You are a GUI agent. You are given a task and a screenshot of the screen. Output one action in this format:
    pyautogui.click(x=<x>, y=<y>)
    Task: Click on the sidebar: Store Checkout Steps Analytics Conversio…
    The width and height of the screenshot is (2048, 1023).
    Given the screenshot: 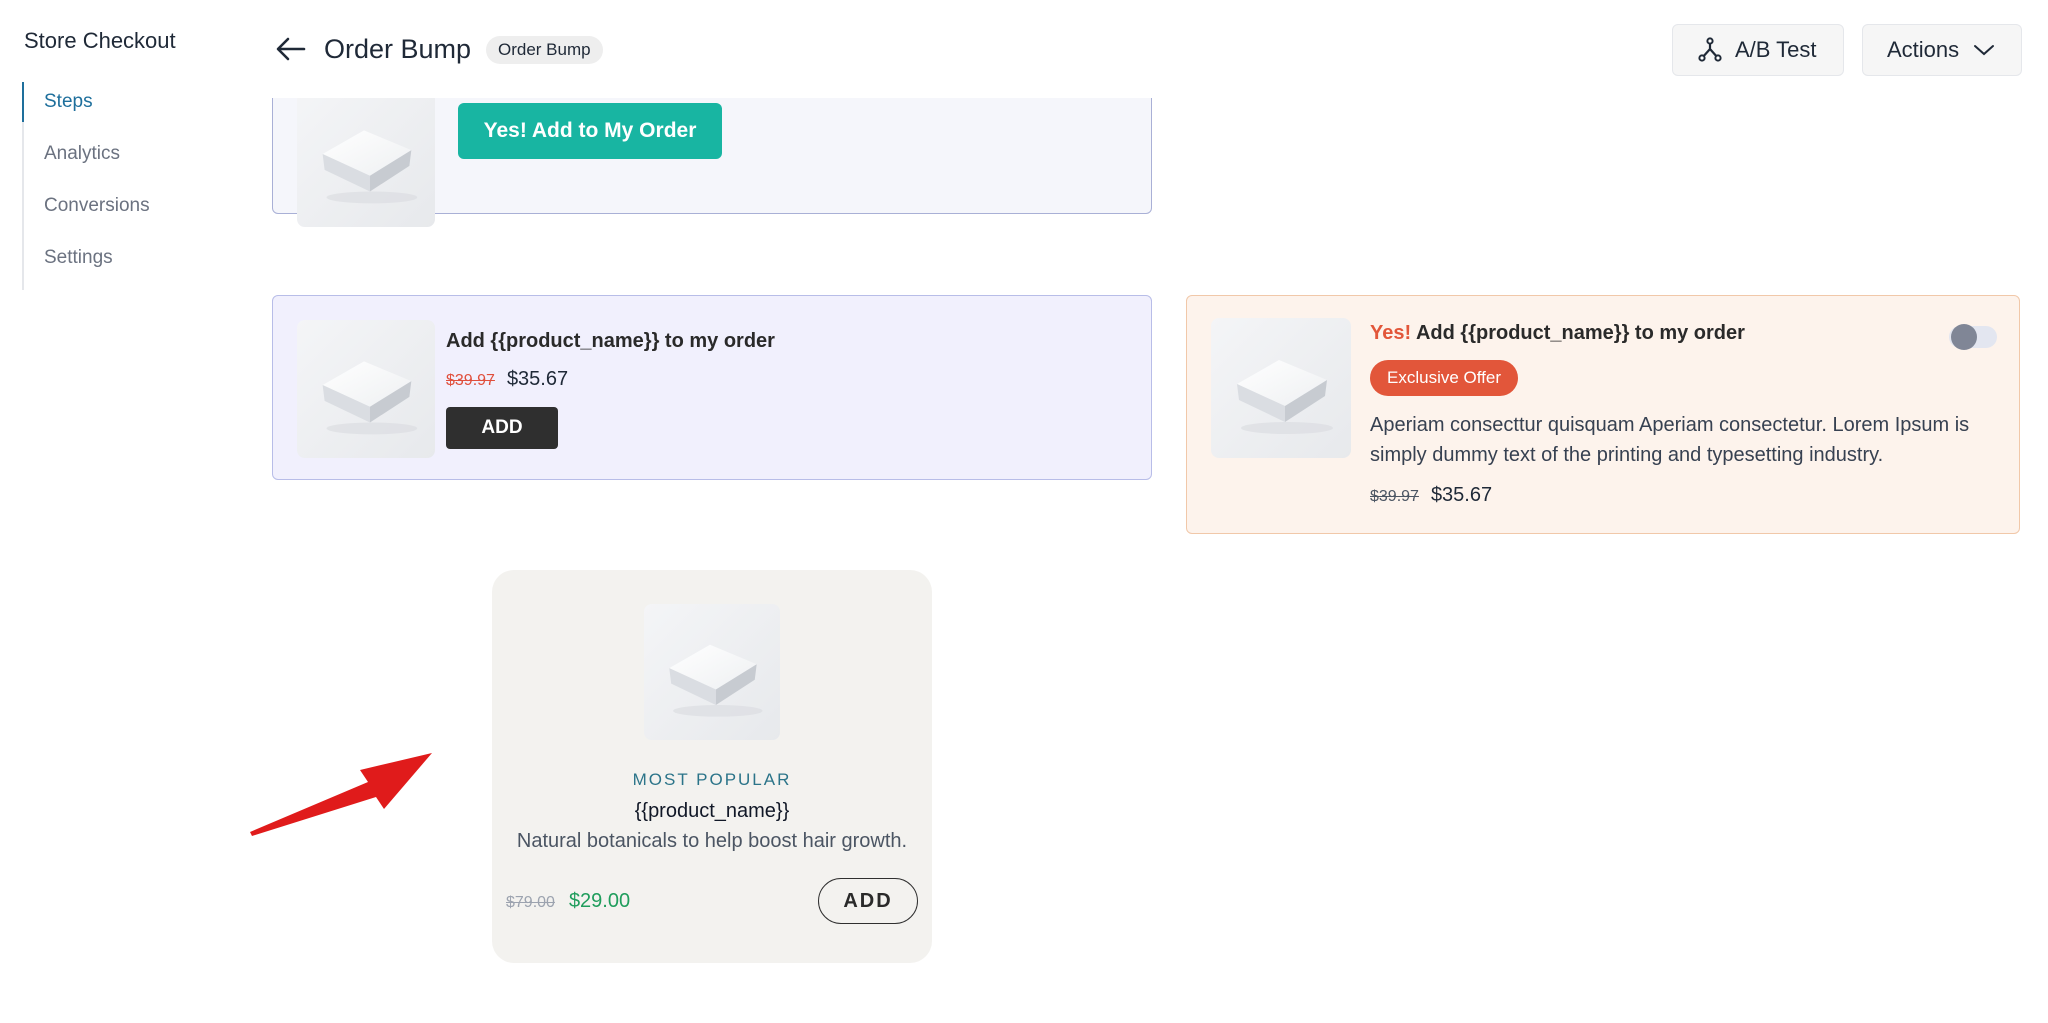 What is the action you would take?
    pyautogui.click(x=125, y=511)
    